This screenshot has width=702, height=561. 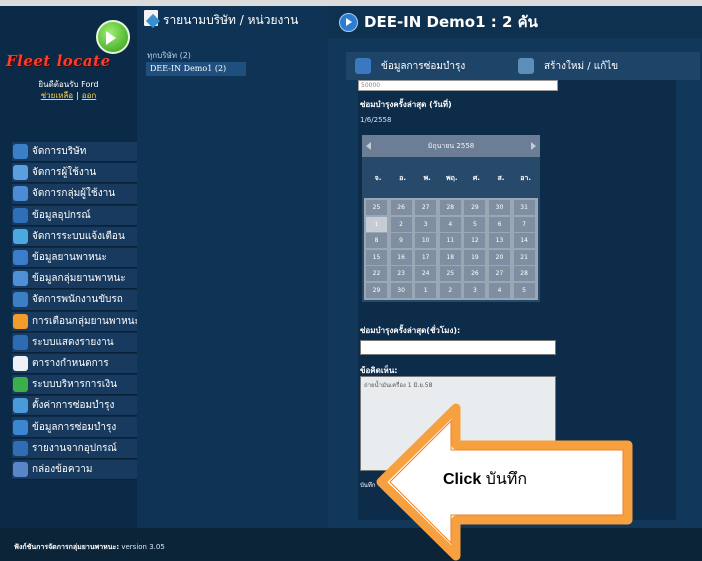 I want to click on calendar-day: 20, so click(x=499, y=257).